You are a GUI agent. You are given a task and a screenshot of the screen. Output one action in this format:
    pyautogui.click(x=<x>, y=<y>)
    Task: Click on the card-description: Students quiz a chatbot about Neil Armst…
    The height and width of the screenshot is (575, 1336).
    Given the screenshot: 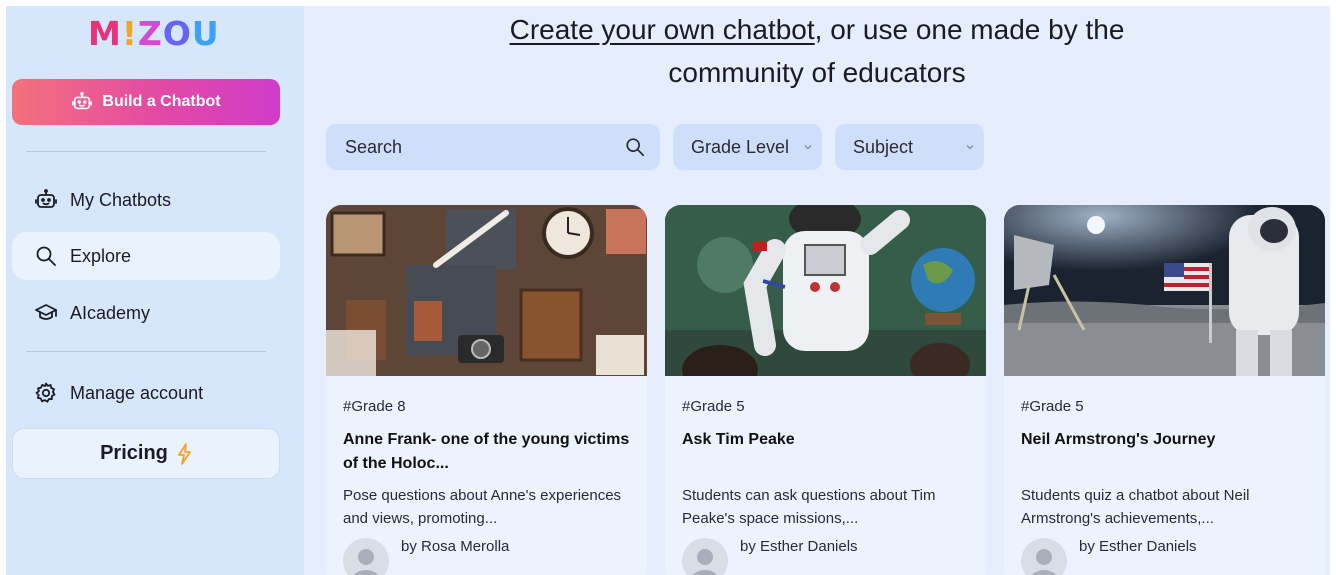 What is the action you would take?
    pyautogui.click(x=1135, y=507)
    